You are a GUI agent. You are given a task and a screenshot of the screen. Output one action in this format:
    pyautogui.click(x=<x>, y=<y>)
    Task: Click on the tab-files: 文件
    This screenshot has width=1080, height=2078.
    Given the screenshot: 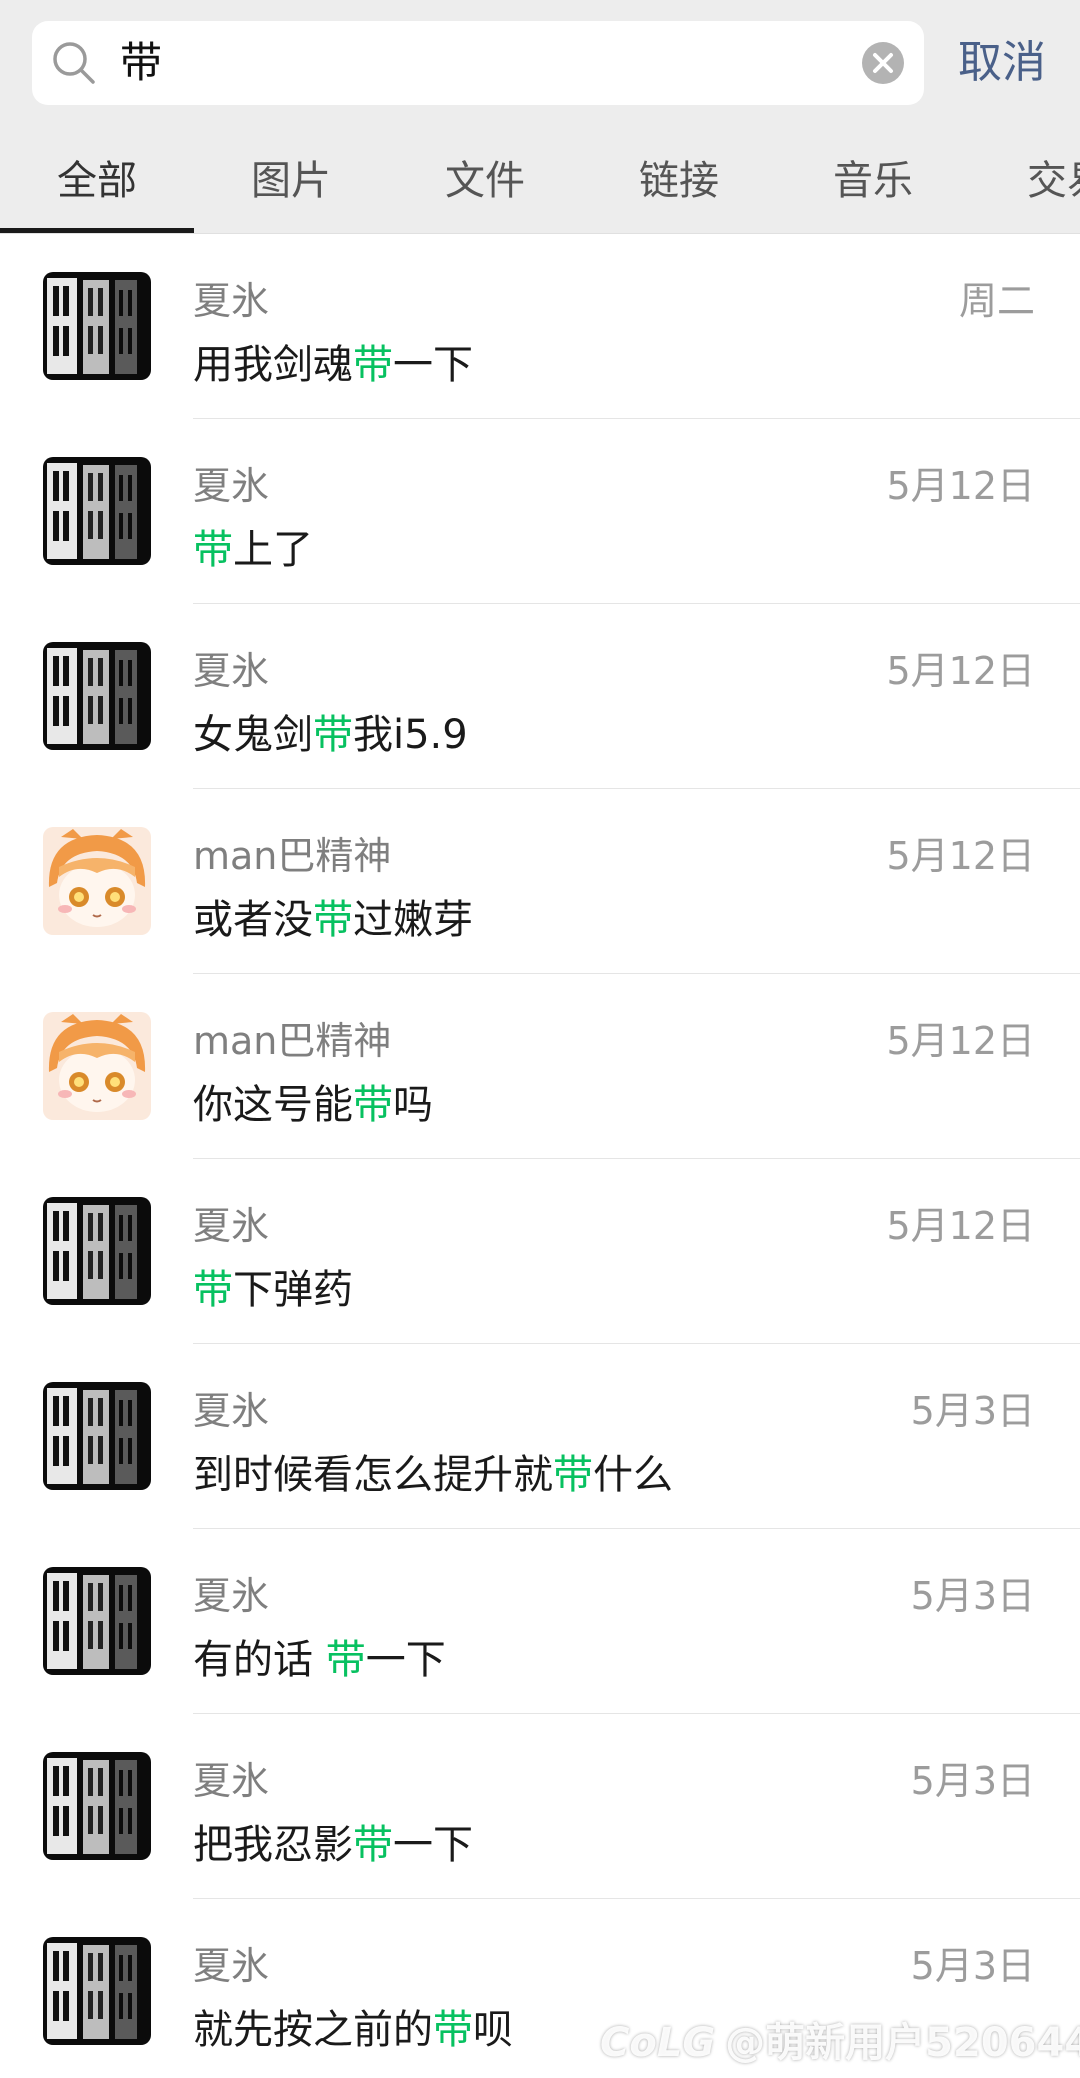 What is the action you would take?
    pyautogui.click(x=485, y=180)
    